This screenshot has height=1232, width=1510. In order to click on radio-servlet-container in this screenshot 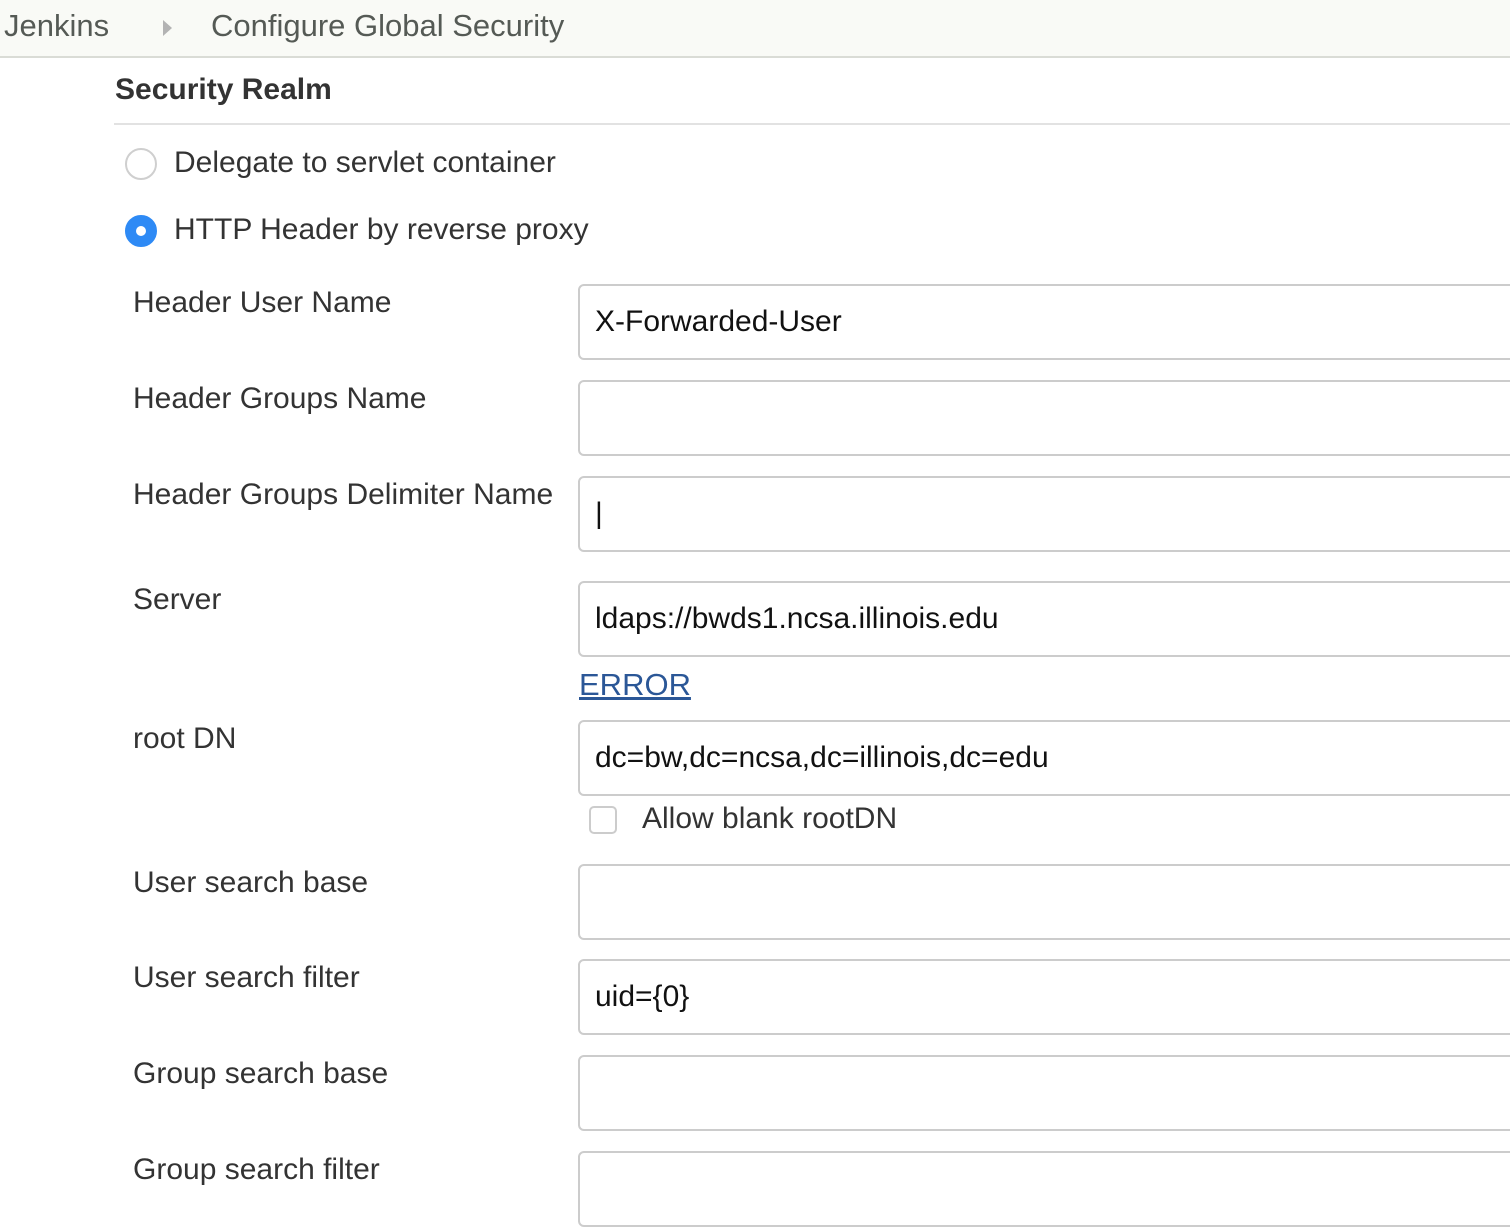, I will do `click(141, 164)`.